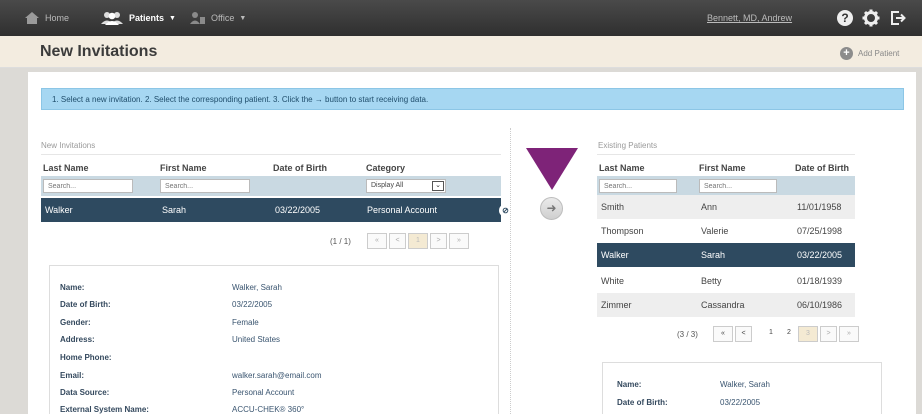  Describe the element at coordinates (749, 18) in the screenshot. I see `user-link: Bennett, MD, Andrew` at that location.